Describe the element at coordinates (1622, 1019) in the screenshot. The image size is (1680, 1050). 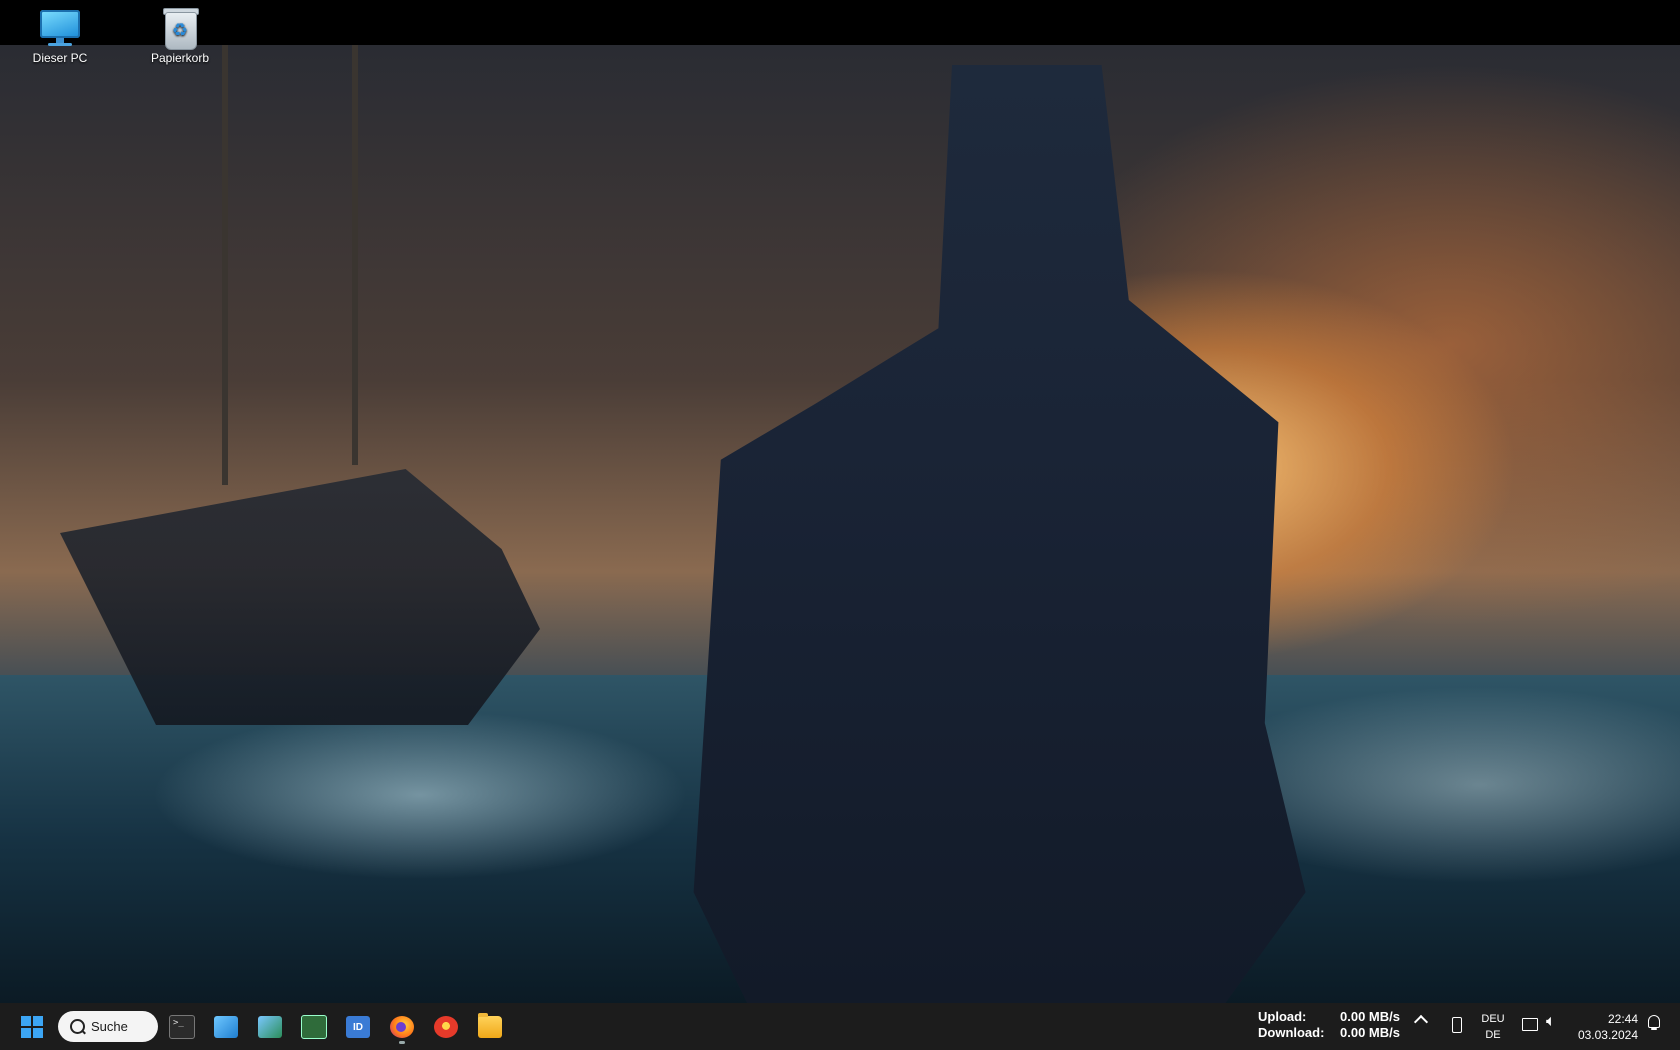
I see `clock-time: 22:44` at that location.